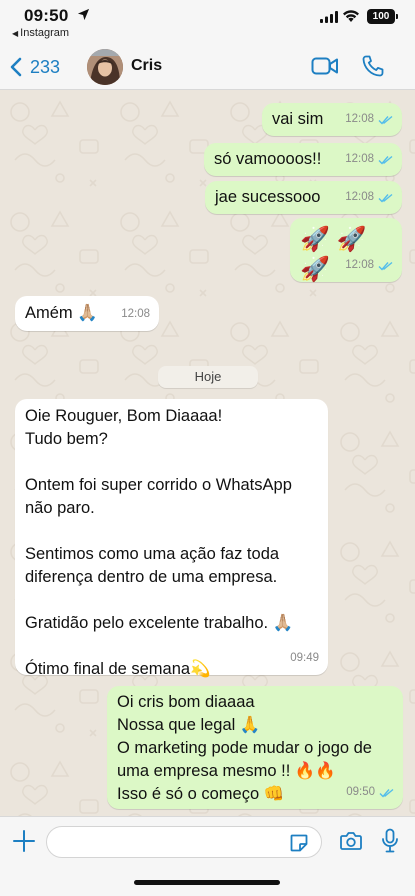  I want to click on message-text: vai sim, so click(298, 119).